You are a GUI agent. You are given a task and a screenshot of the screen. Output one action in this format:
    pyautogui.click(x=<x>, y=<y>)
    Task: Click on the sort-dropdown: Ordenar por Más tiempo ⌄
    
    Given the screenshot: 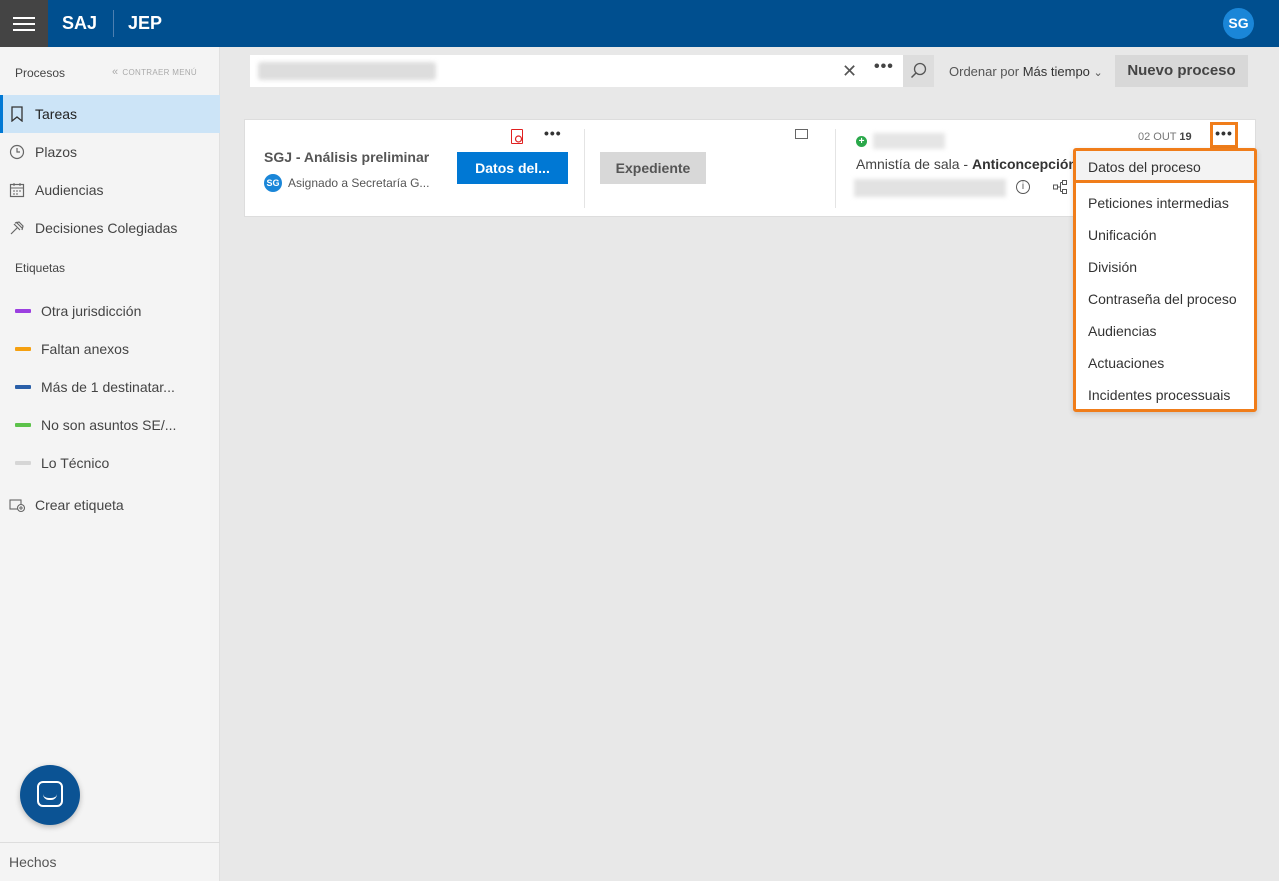 What is the action you would take?
    pyautogui.click(x=1026, y=71)
    